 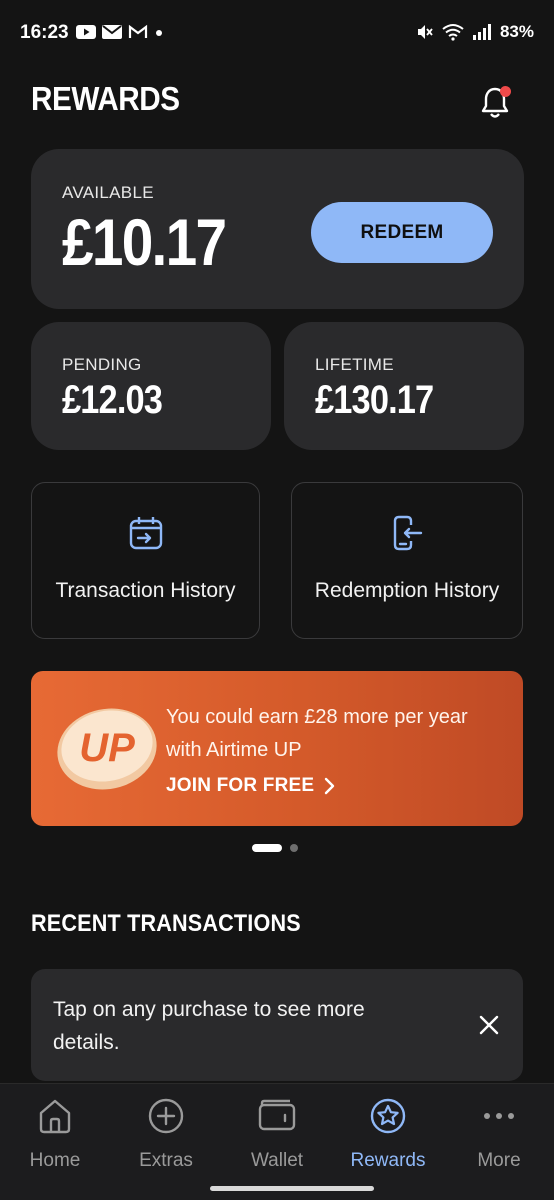 What do you see at coordinates (44, 32) in the screenshot?
I see `status-time: 16:23` at bounding box center [44, 32].